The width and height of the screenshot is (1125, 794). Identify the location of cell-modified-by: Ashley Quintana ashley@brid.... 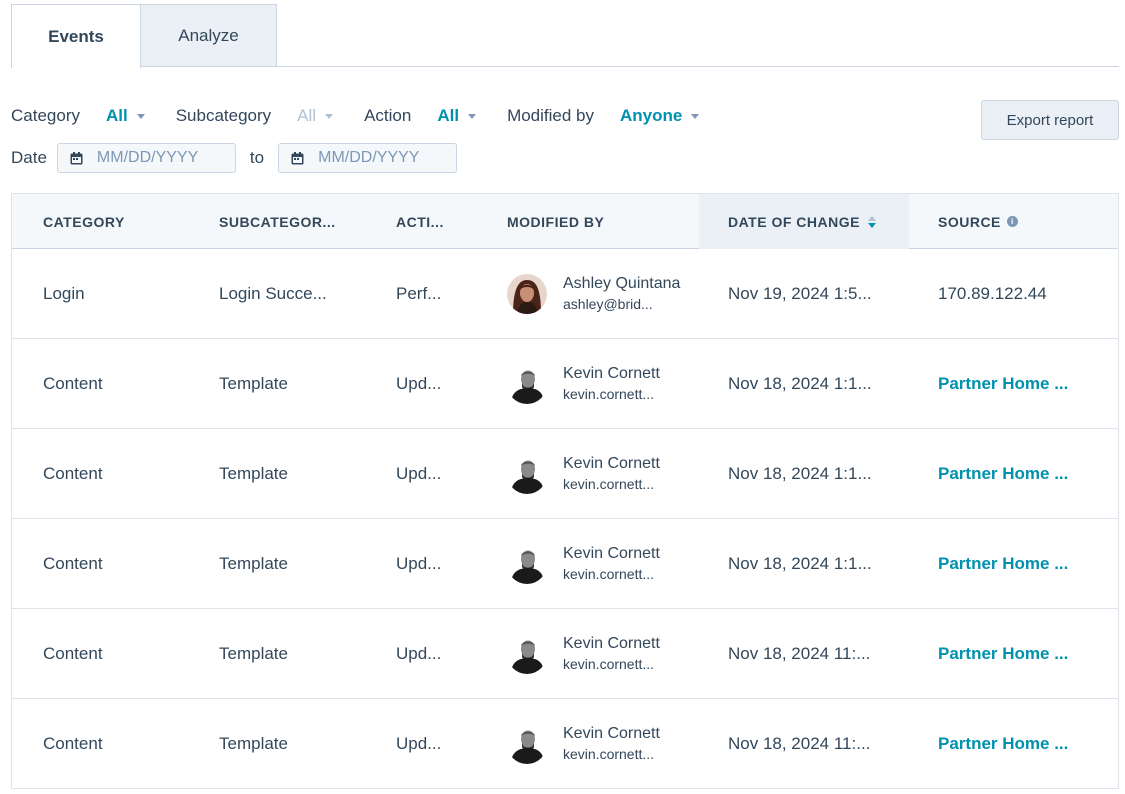
(593, 294).